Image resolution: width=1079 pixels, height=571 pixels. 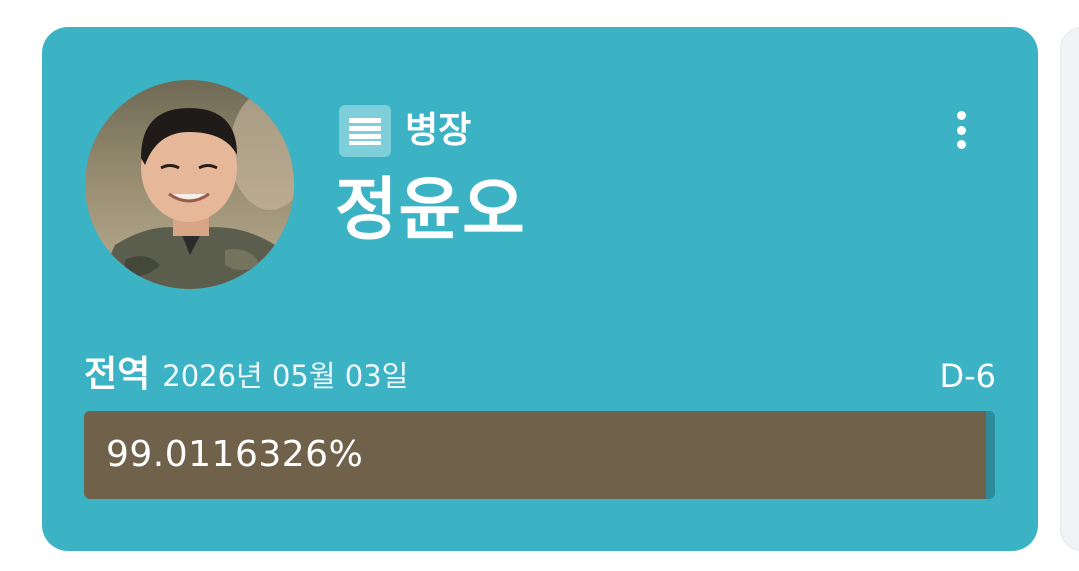 What do you see at coordinates (235, 454) in the screenshot?
I see `progress-percent-text: 99.0116326%` at bounding box center [235, 454].